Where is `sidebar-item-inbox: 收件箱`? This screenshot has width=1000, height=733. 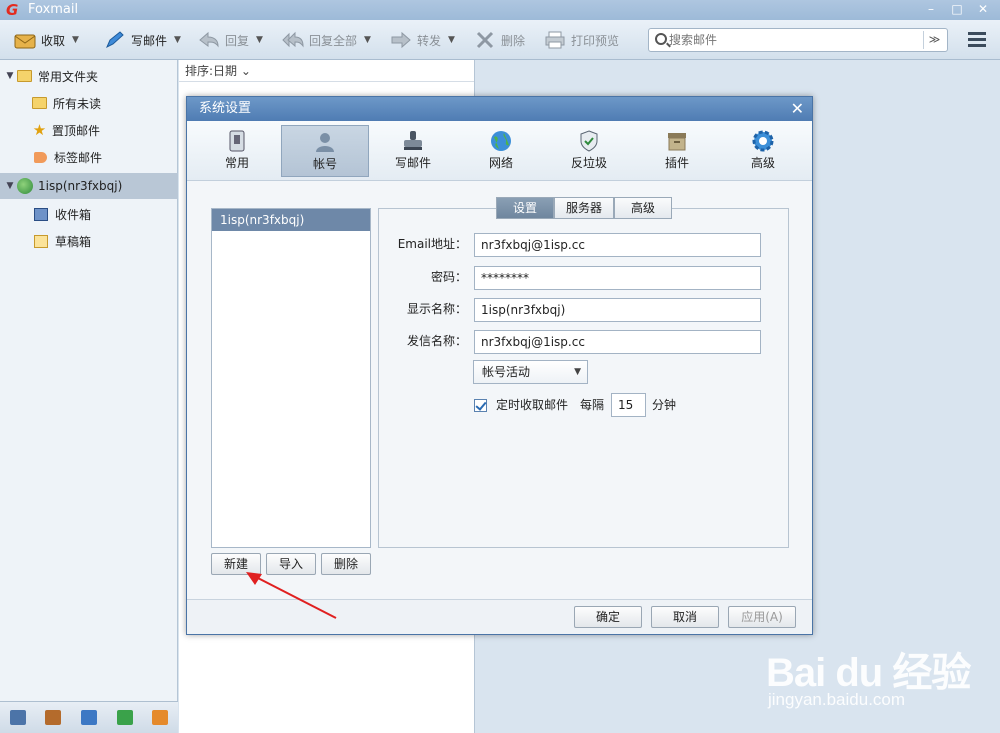 sidebar-item-inbox: 收件箱 is located at coordinates (89, 214).